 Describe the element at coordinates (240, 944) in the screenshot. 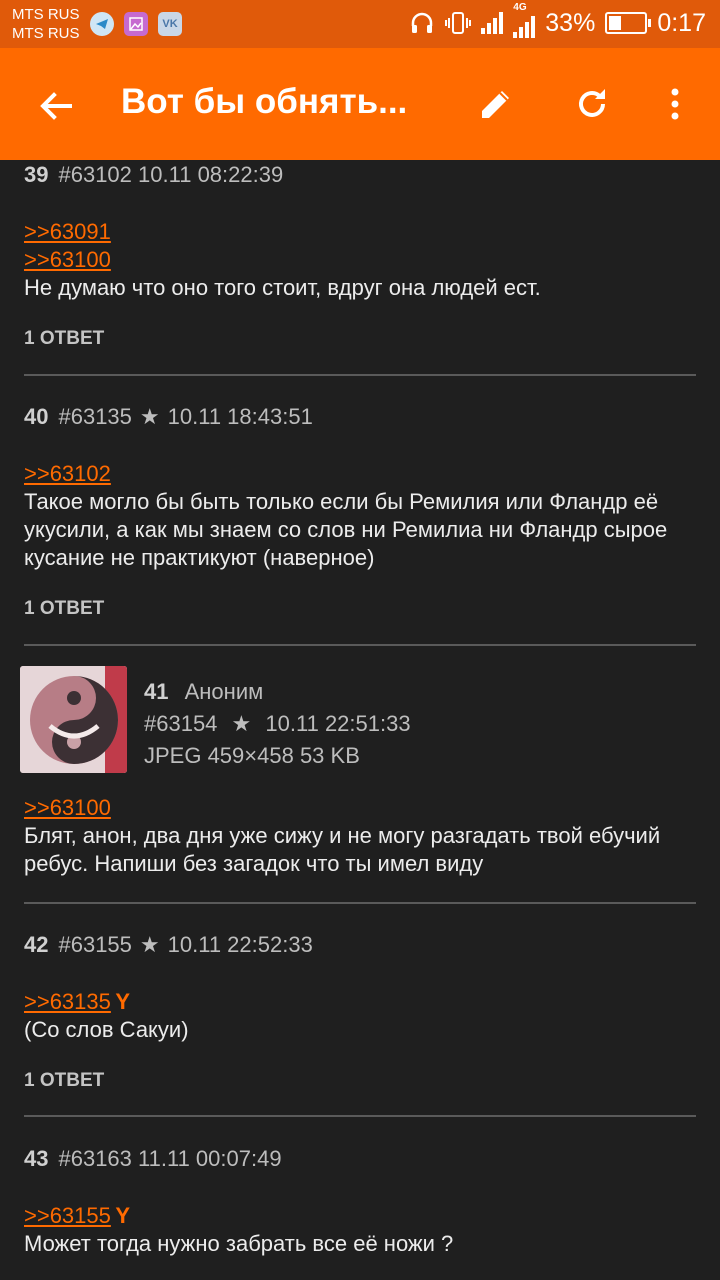

I see `post-date: 10.11 22:52:33` at that location.